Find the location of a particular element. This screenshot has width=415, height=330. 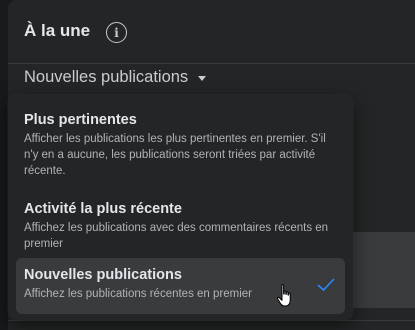

info-icon: i is located at coordinates (116, 32).